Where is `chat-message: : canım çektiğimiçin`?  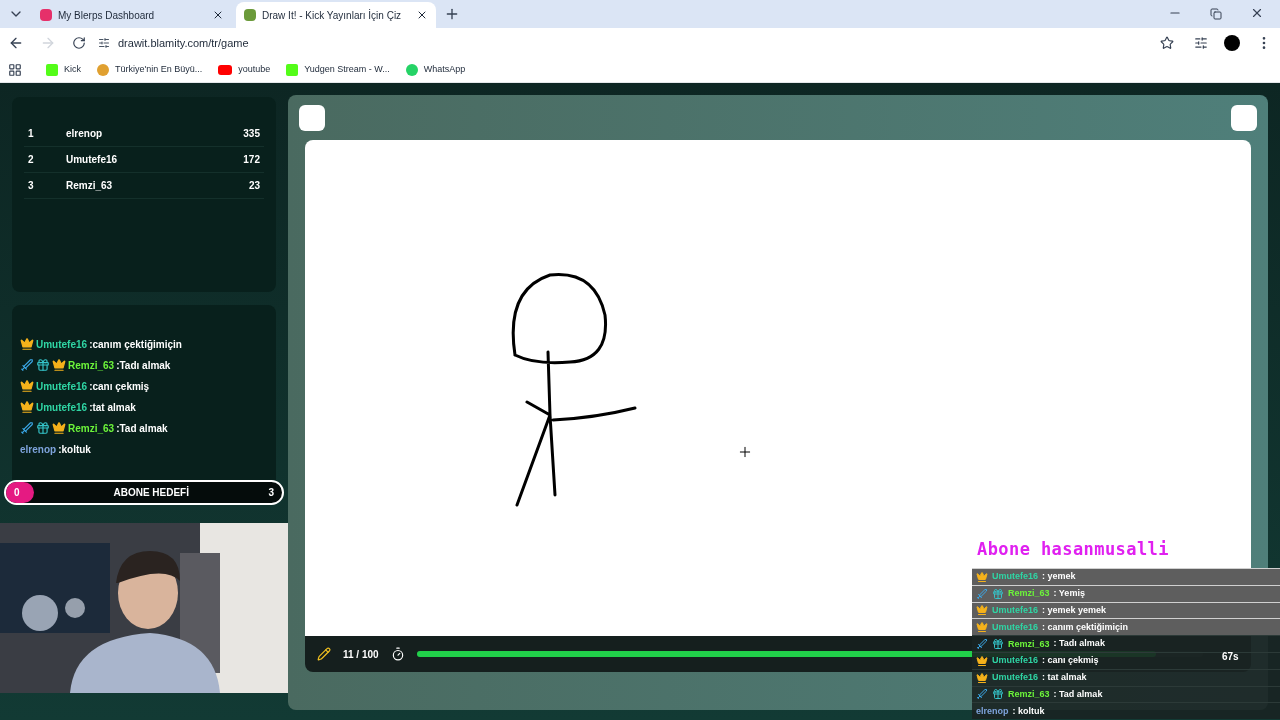
chat-message: : canım çektiğimiçin is located at coordinates (1085, 627).